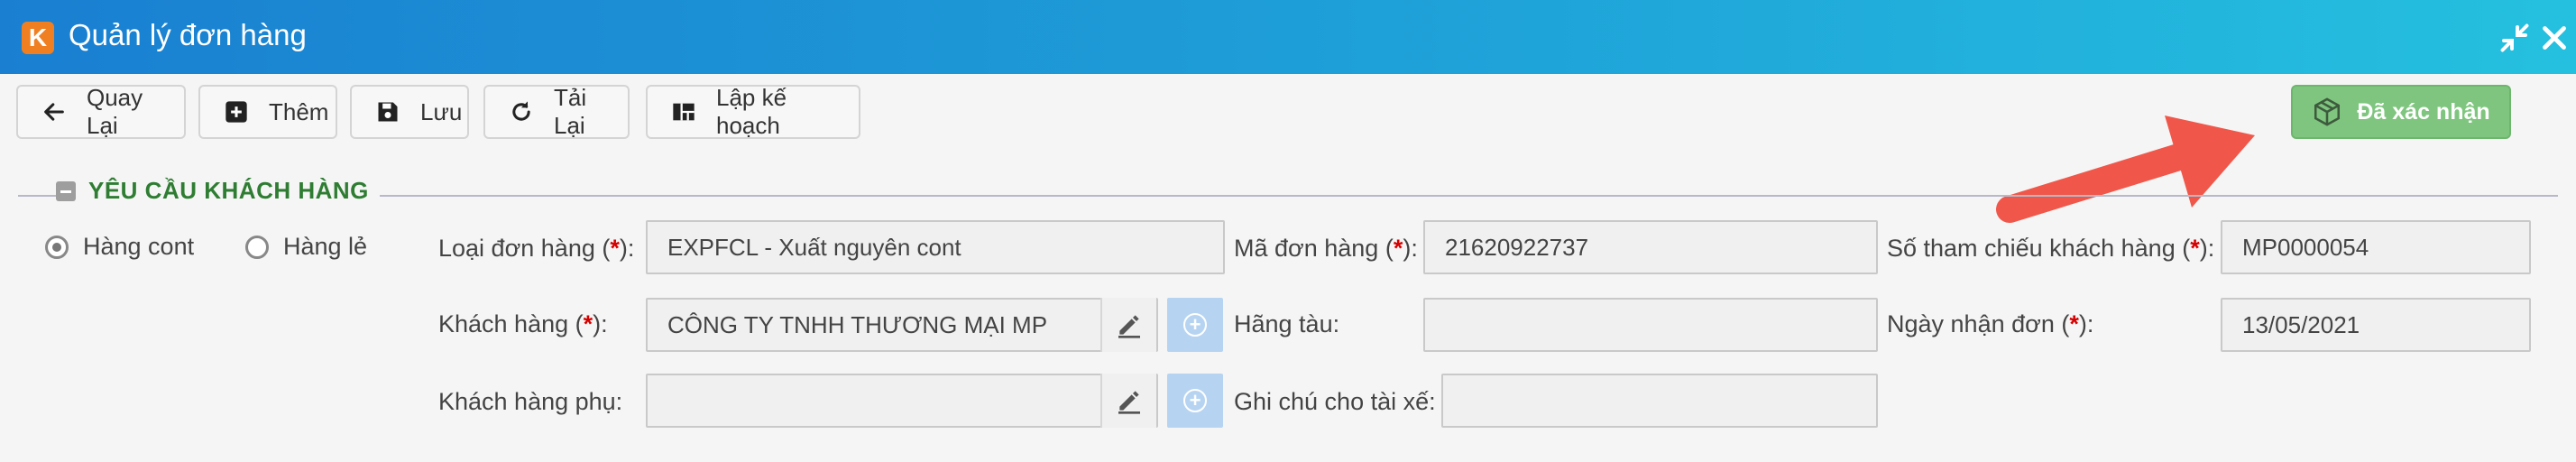 The image size is (2576, 462). What do you see at coordinates (1335, 401) in the screenshot?
I see `driver-note-label: Ghi chú cho tài xế:` at bounding box center [1335, 401].